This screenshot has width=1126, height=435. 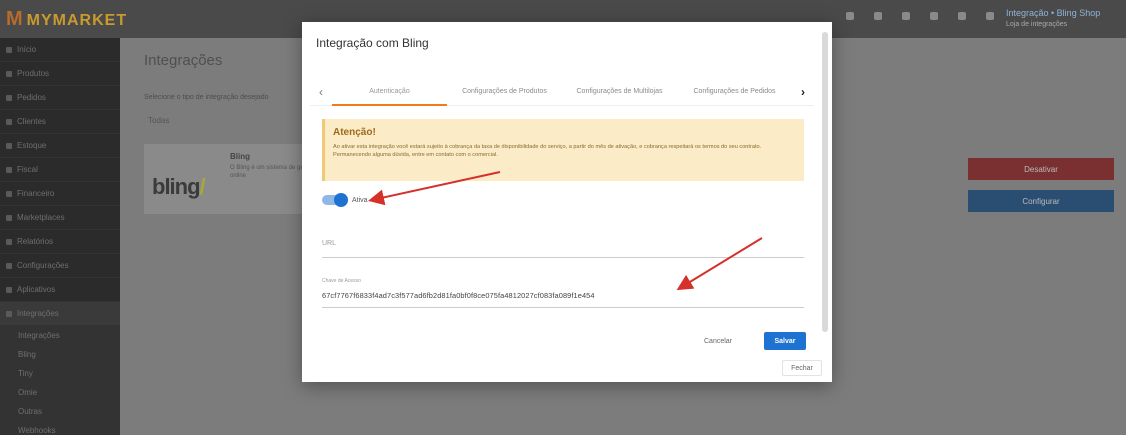 What do you see at coordinates (9, 313) in the screenshot?
I see `plug-icon` at bounding box center [9, 313].